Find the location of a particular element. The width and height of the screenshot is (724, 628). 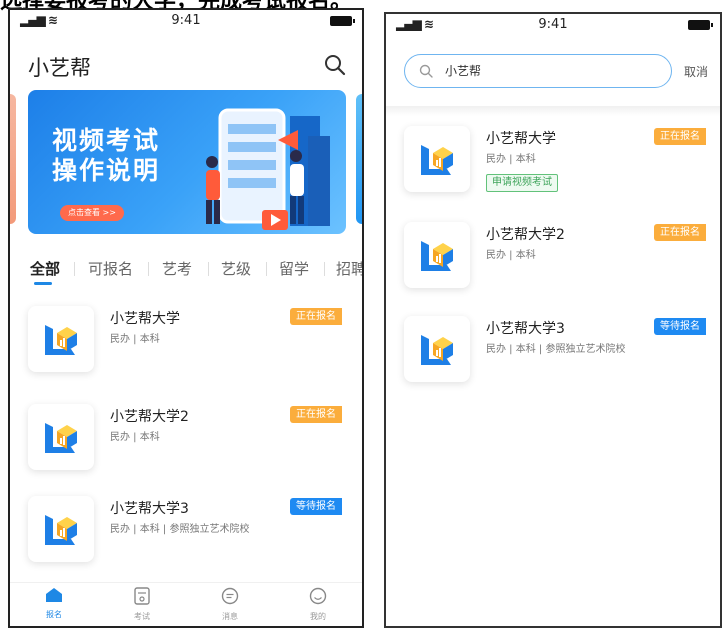

search-input is located at coordinates (545, 70).